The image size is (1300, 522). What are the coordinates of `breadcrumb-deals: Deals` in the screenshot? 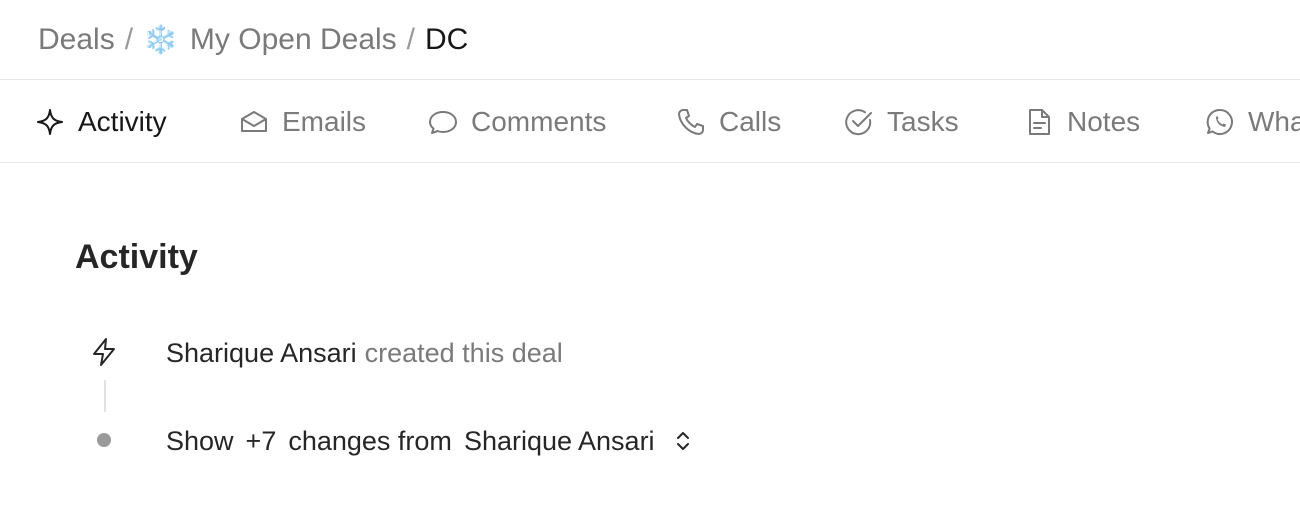 It's located at (76, 40).